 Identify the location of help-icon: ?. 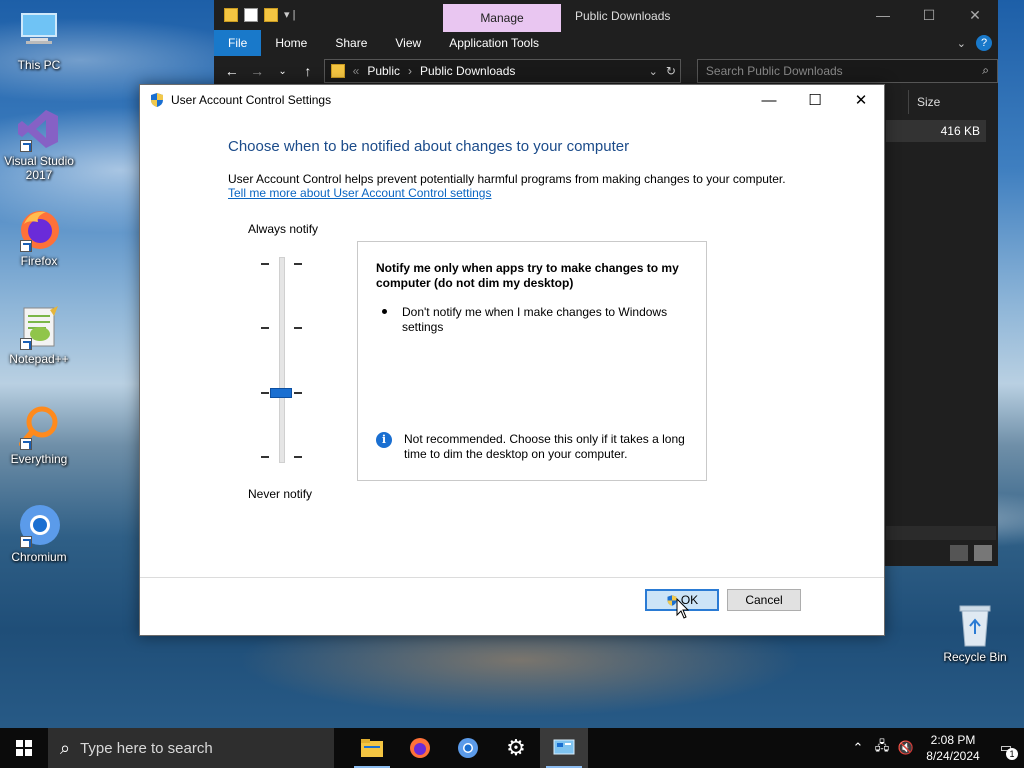
(984, 43).